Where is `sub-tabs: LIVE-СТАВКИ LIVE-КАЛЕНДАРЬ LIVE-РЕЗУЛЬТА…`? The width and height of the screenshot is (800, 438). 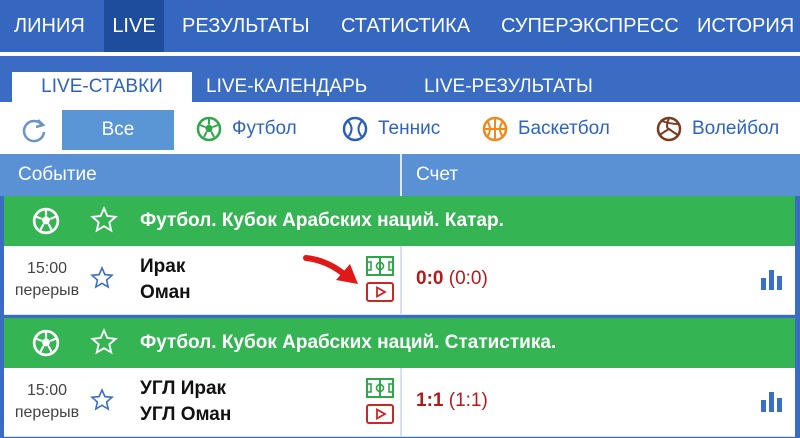
sub-tabs: LIVE-СТАВКИ LIVE-КАЛЕНДАРЬ LIVE-РЕЗУЛЬТА… is located at coordinates (400, 79).